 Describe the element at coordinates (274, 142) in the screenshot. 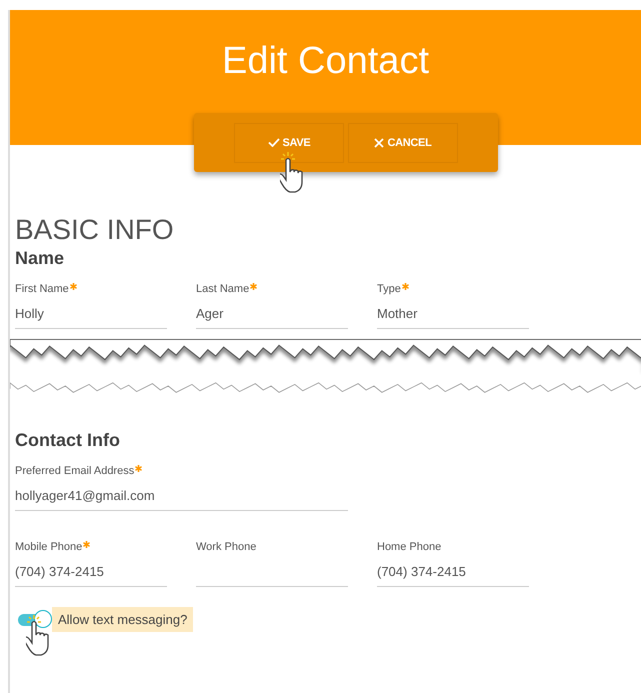

I see `check-icon` at that location.